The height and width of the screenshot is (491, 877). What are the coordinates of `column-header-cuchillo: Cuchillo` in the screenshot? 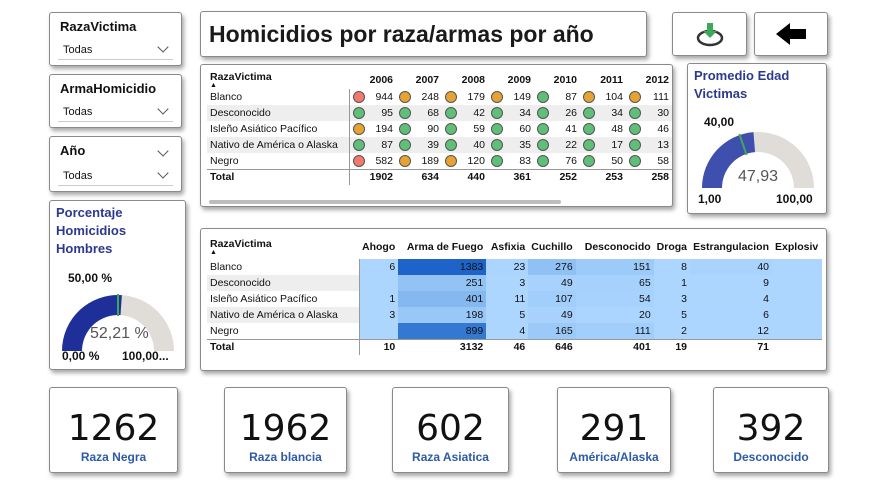 It's located at (551, 247).